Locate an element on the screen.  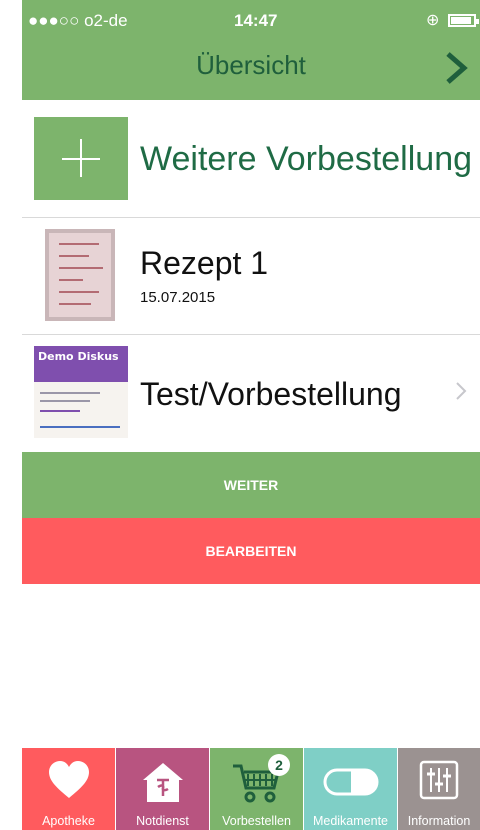
bearbeiten-button: BEARBEITEN is located at coordinates (251, 551).